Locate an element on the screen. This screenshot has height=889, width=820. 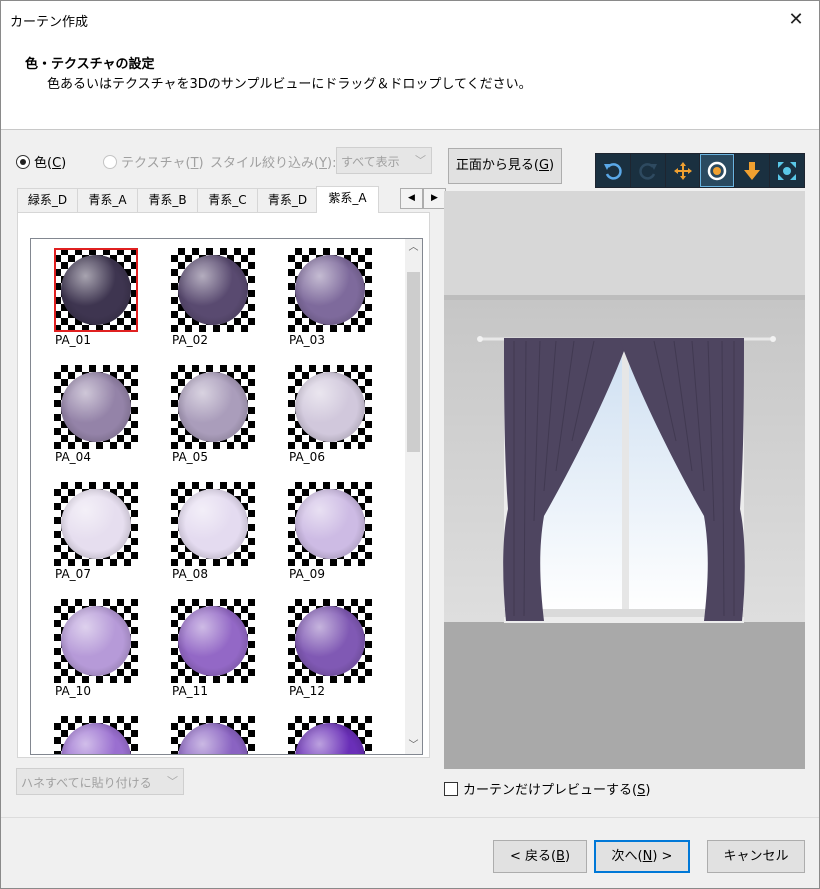
tab-green-d: 緑系_D is located at coordinates (47, 200).